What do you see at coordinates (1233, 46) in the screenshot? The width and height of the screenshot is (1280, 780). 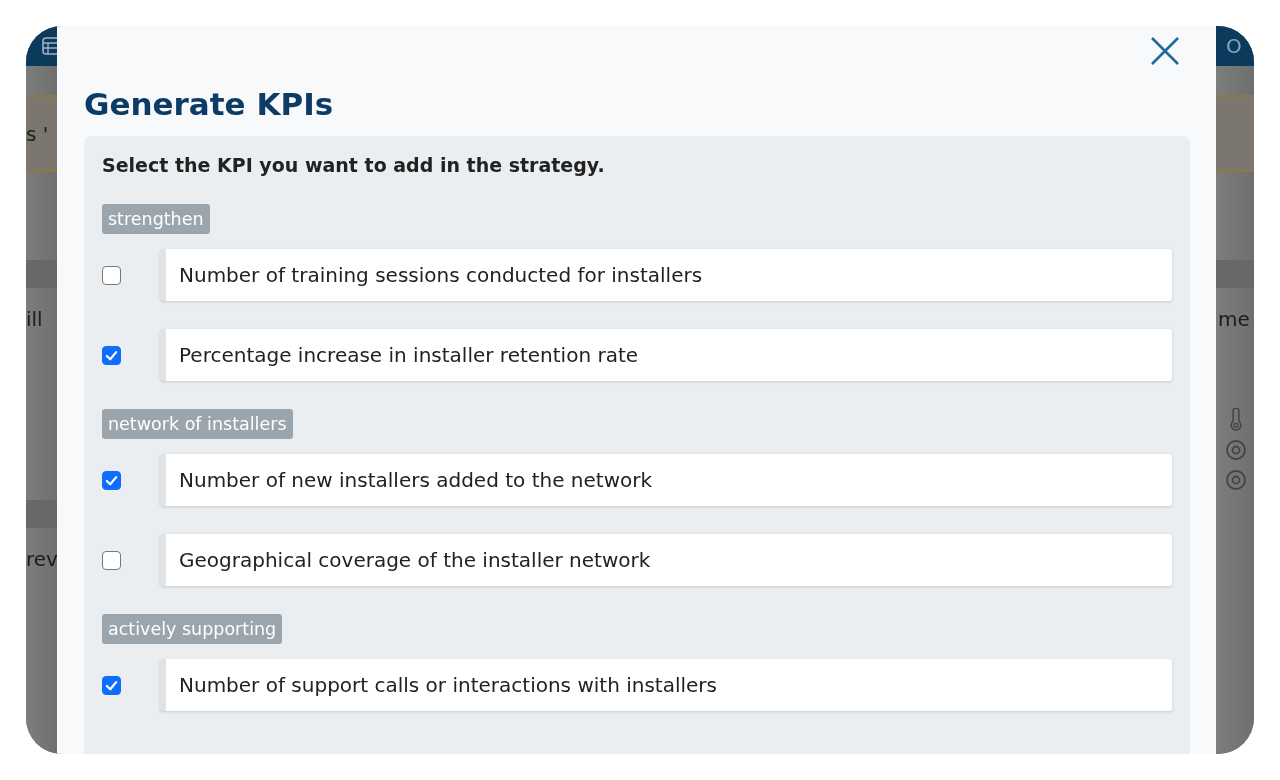 I see `header-text: O` at bounding box center [1233, 46].